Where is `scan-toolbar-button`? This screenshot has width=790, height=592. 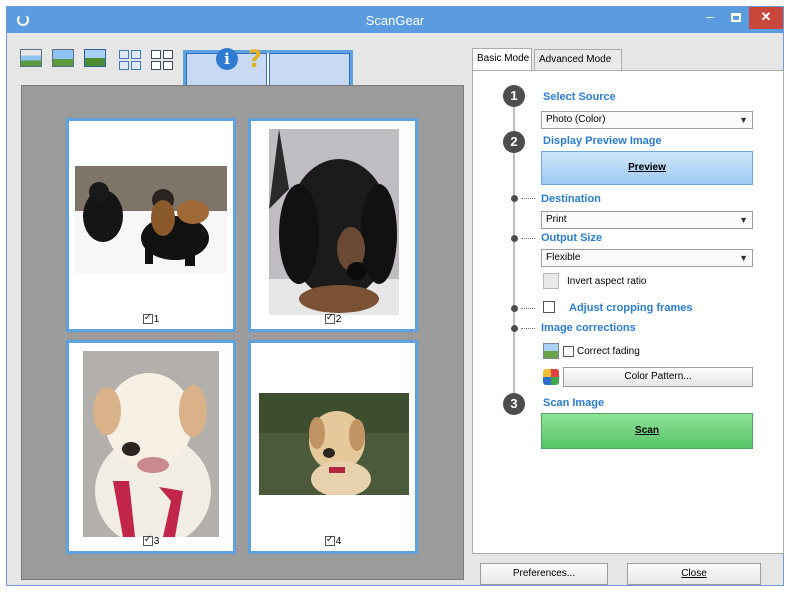 scan-toolbar-button is located at coordinates (31, 59).